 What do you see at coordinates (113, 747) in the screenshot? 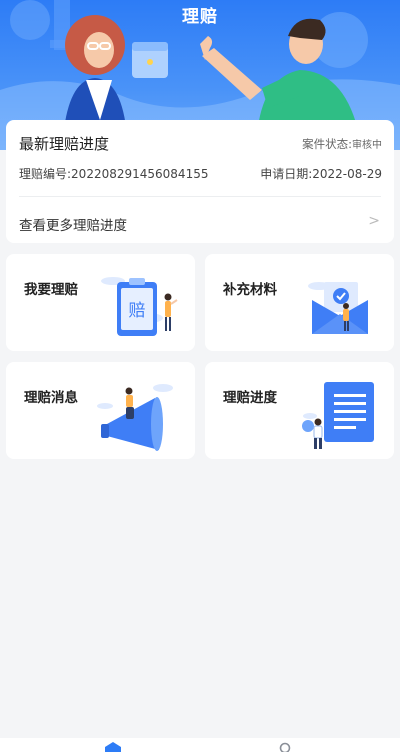
I see `home-tab-icon` at bounding box center [113, 747].